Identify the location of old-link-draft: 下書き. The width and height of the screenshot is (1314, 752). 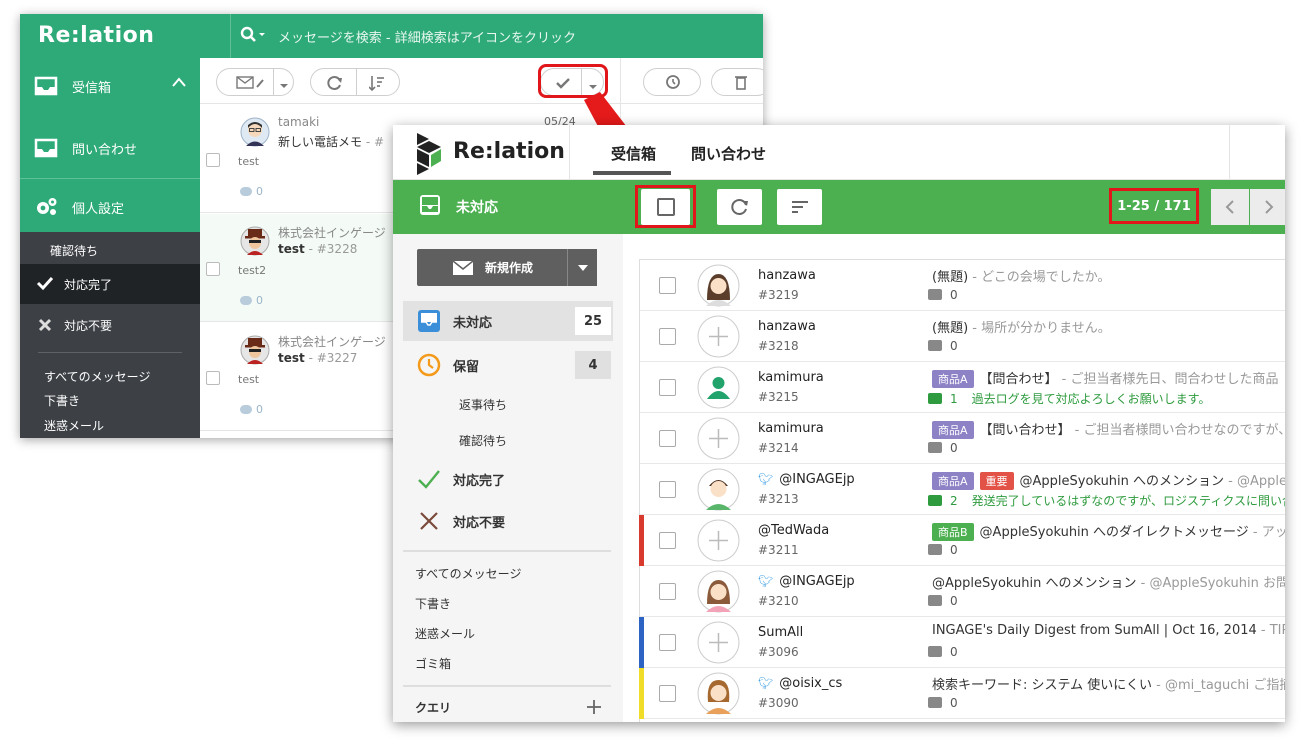
(62, 400).